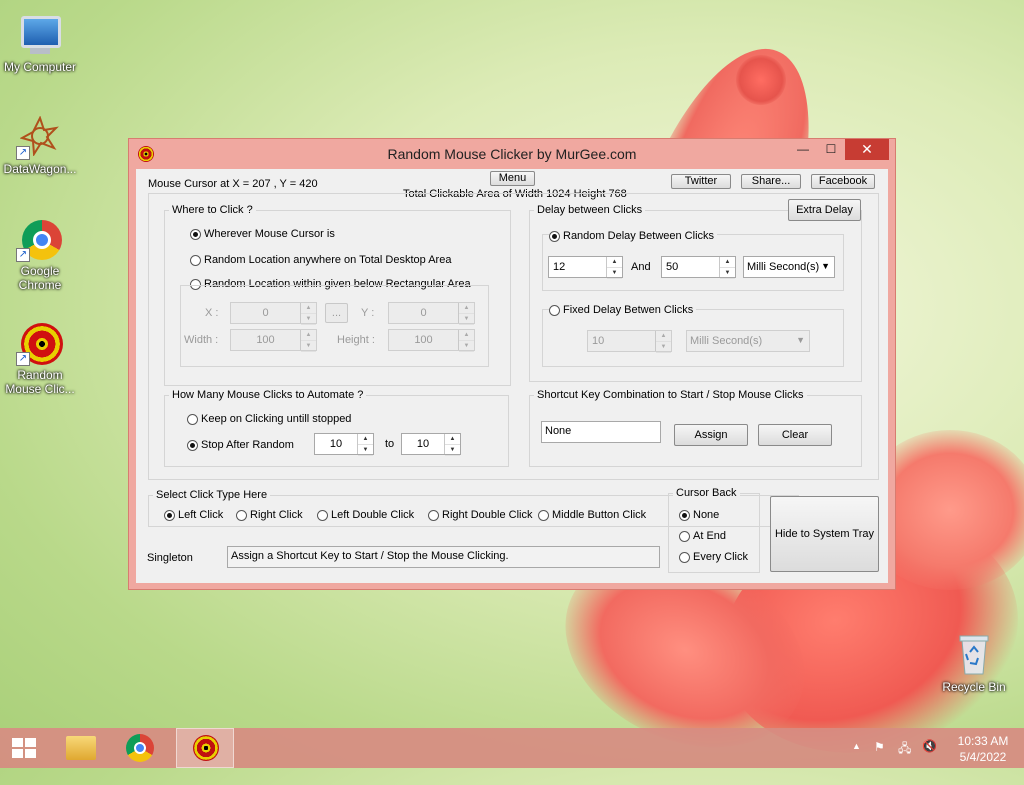 This screenshot has width=1024, height=785. What do you see at coordinates (824, 210) in the screenshot?
I see `extra-delay-button: Extra Delay` at bounding box center [824, 210].